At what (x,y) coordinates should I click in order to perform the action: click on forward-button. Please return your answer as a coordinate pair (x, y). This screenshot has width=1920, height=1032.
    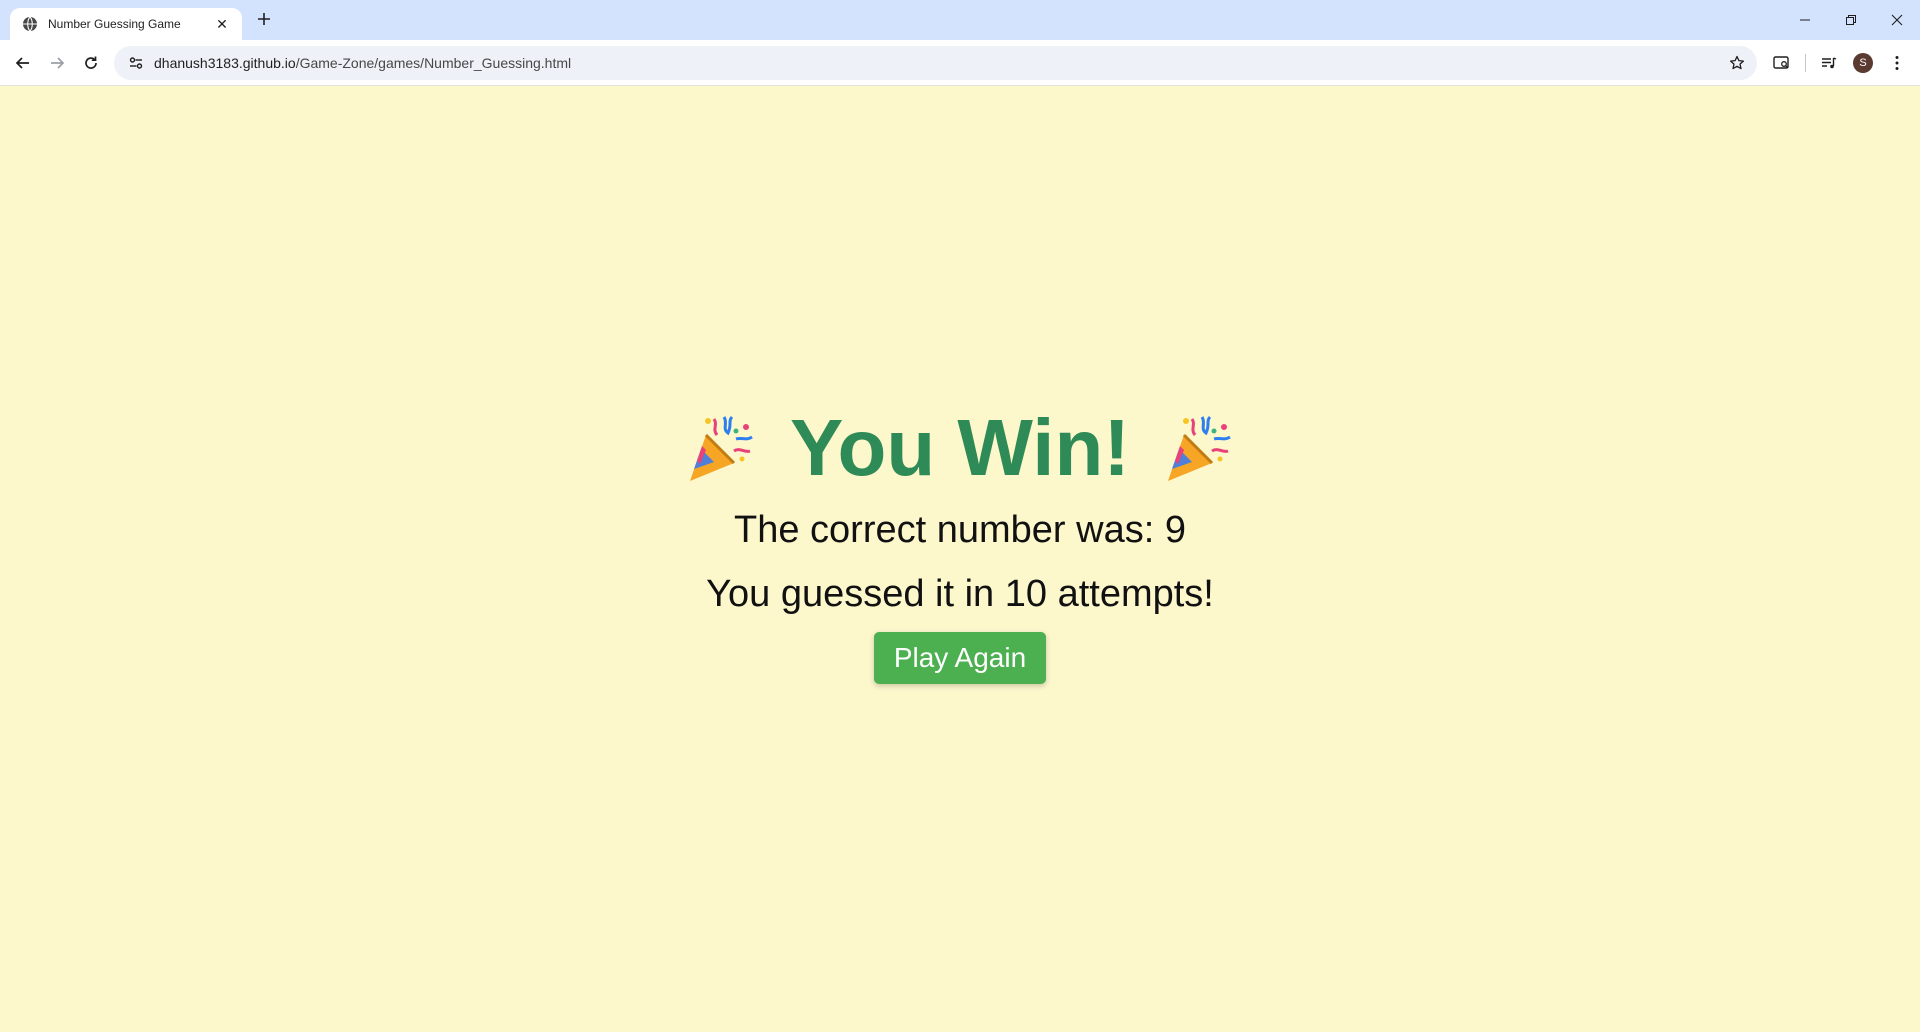
    Looking at the image, I should click on (57, 63).